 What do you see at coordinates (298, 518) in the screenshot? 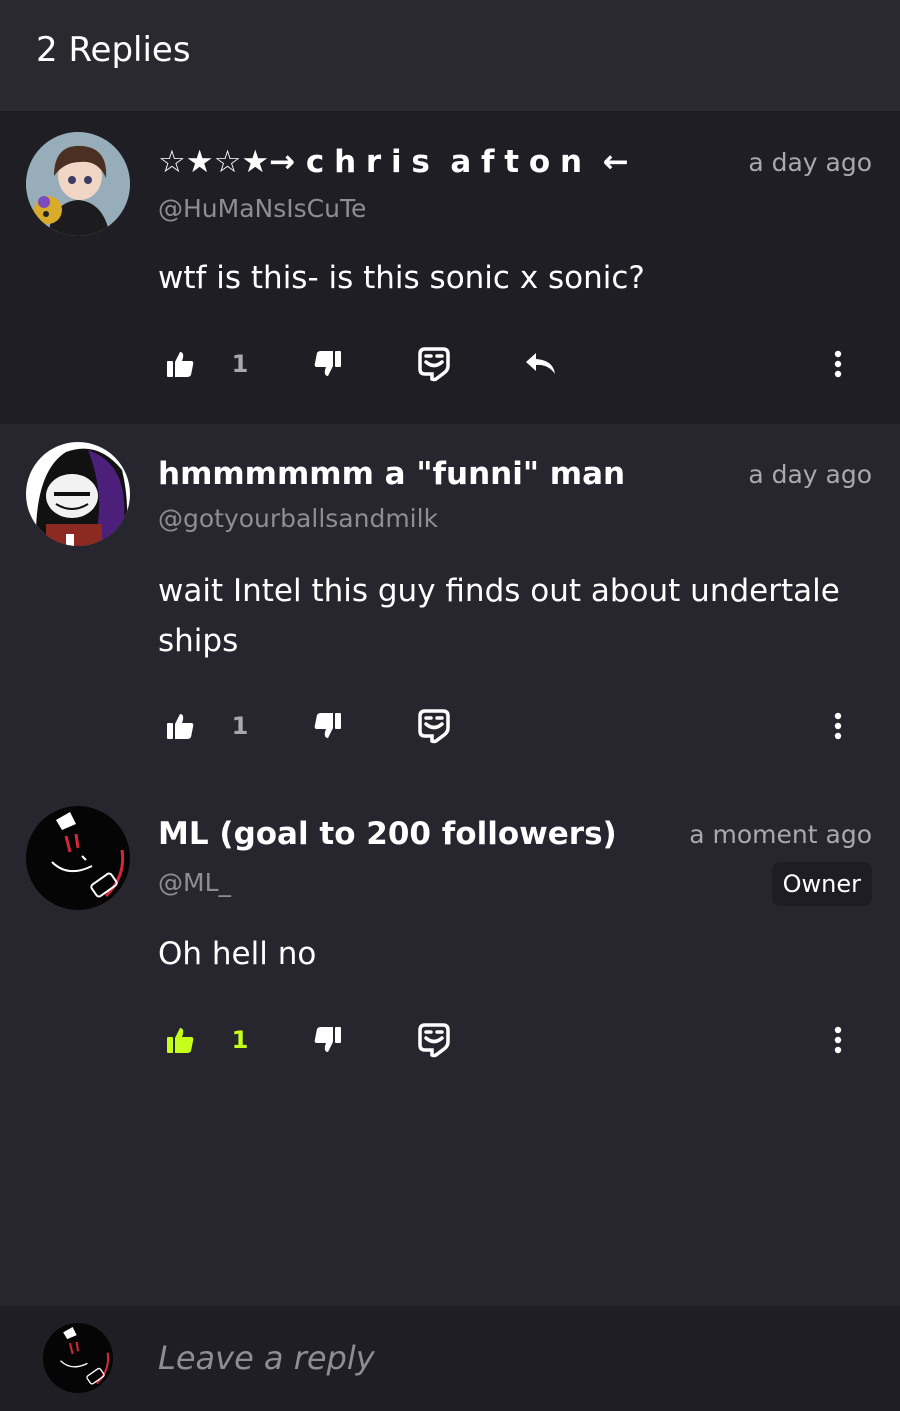
I see `comment-handle: @gotyourballsandmilk` at bounding box center [298, 518].